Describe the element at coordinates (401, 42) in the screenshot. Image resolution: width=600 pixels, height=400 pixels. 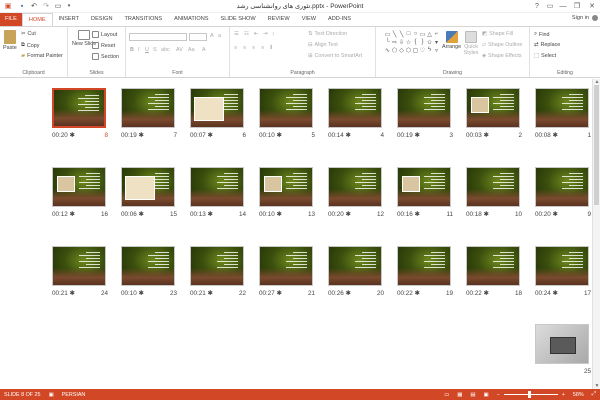
I see `shape-arrow-icon: ⇩` at that location.